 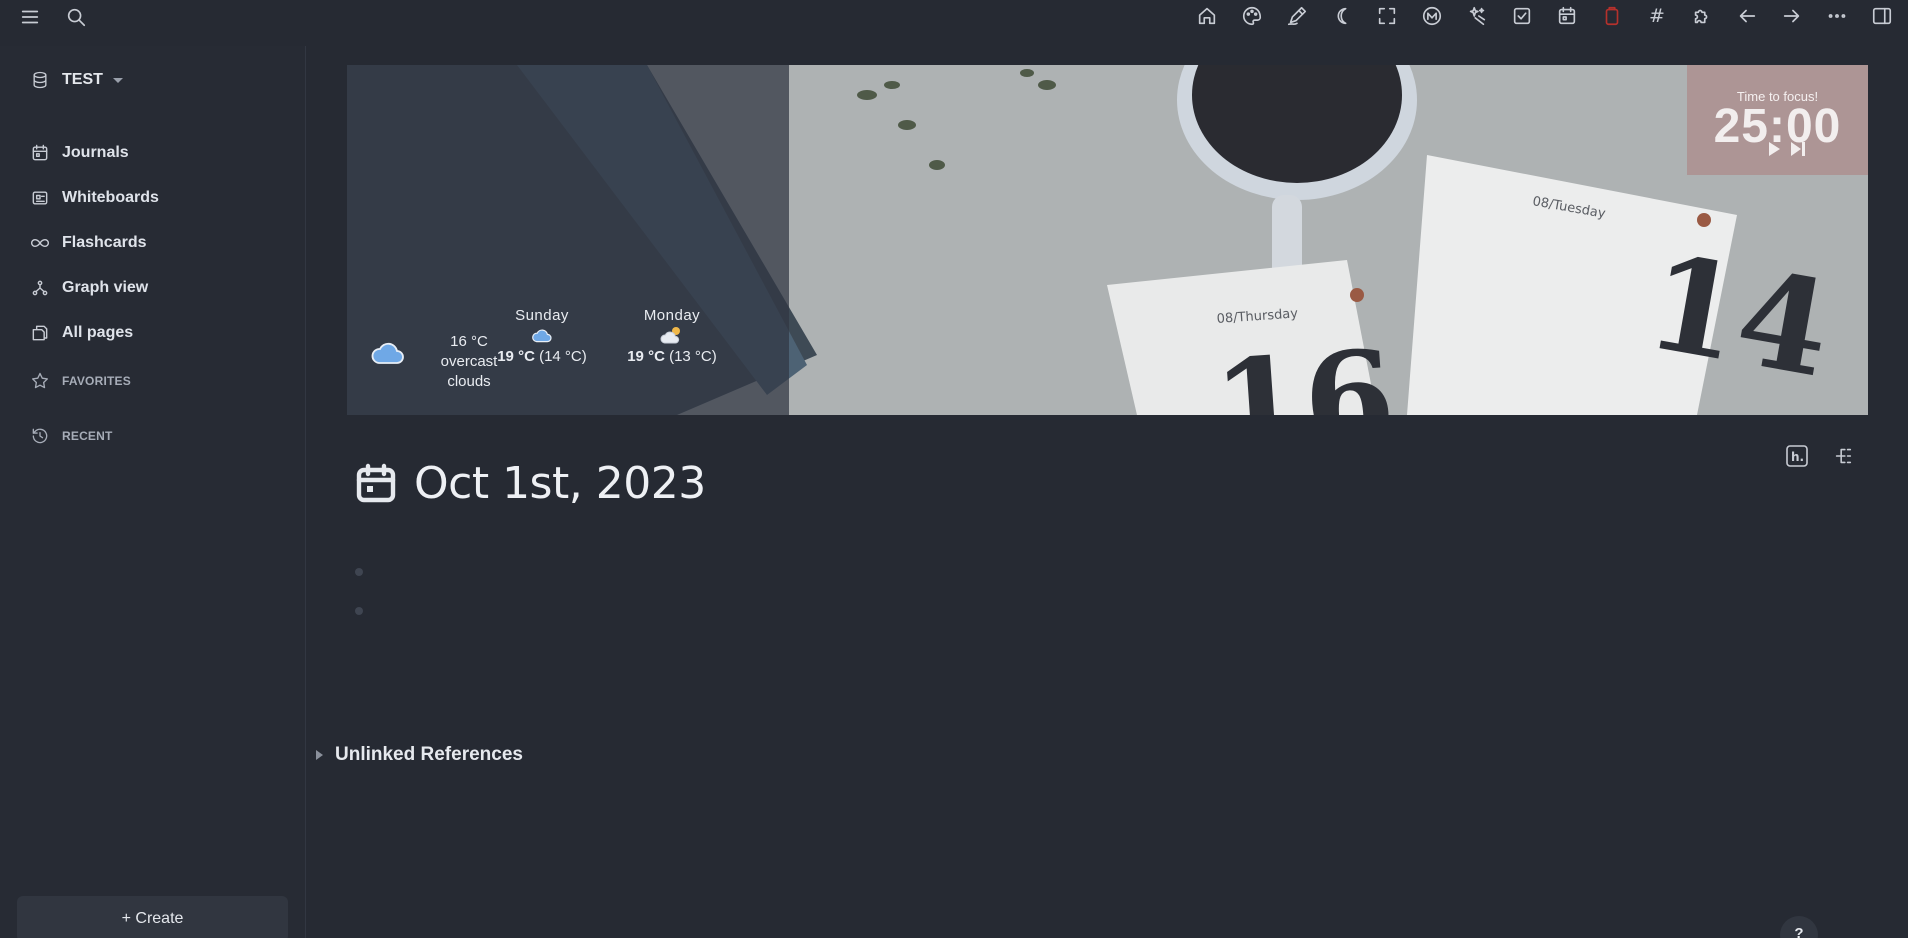 I want to click on help-label: ?, so click(x=1799, y=931).